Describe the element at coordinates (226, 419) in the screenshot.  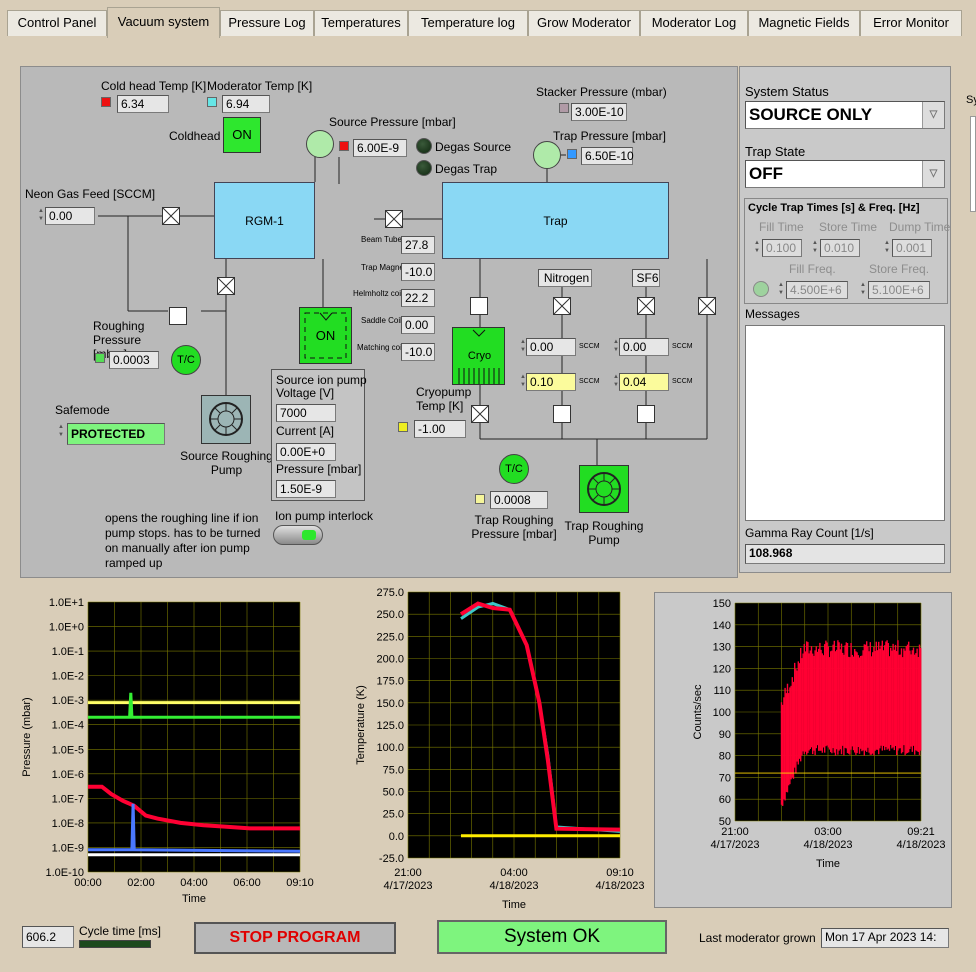
I see `source-roughing-pump` at that location.